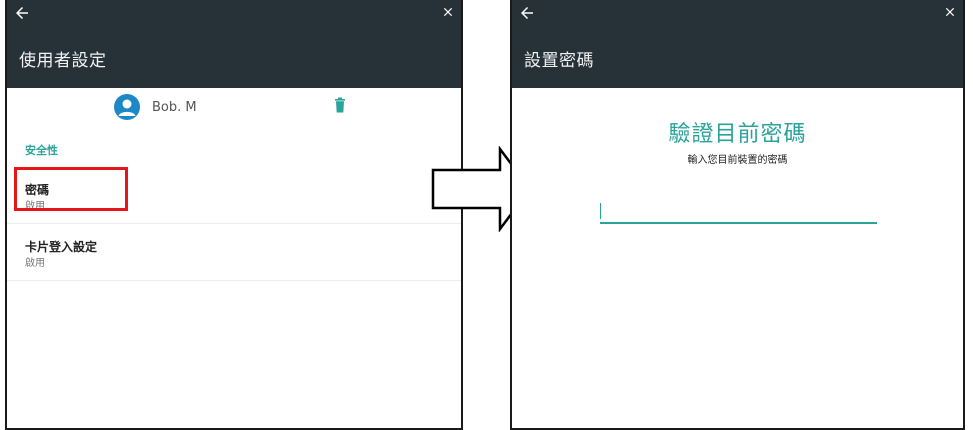  I want to click on trash-icon, so click(340, 105).